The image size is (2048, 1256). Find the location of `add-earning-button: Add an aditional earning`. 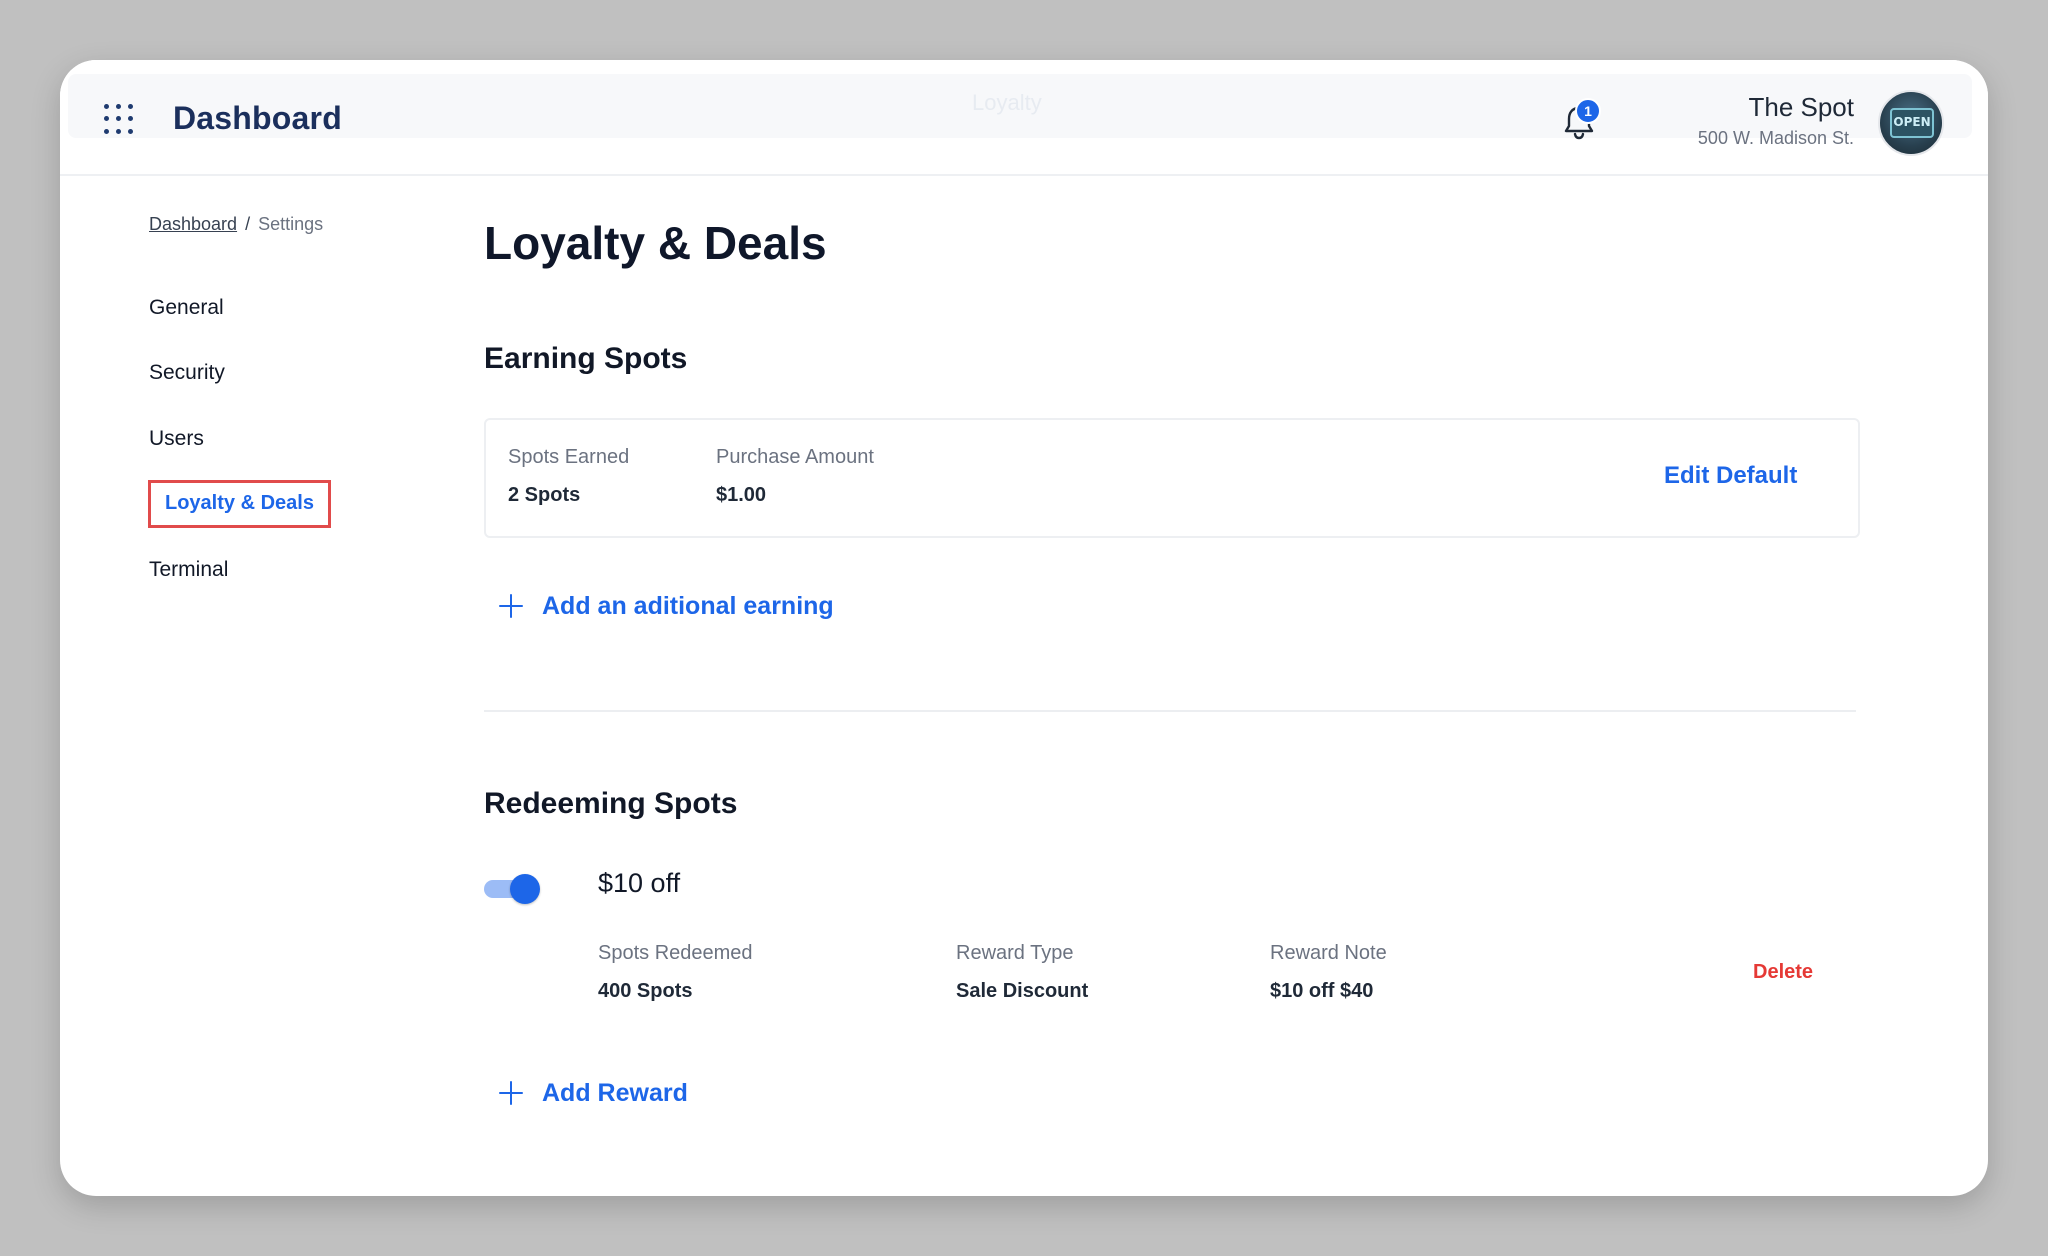

add-earning-button: Add an aditional earning is located at coordinates (698, 606).